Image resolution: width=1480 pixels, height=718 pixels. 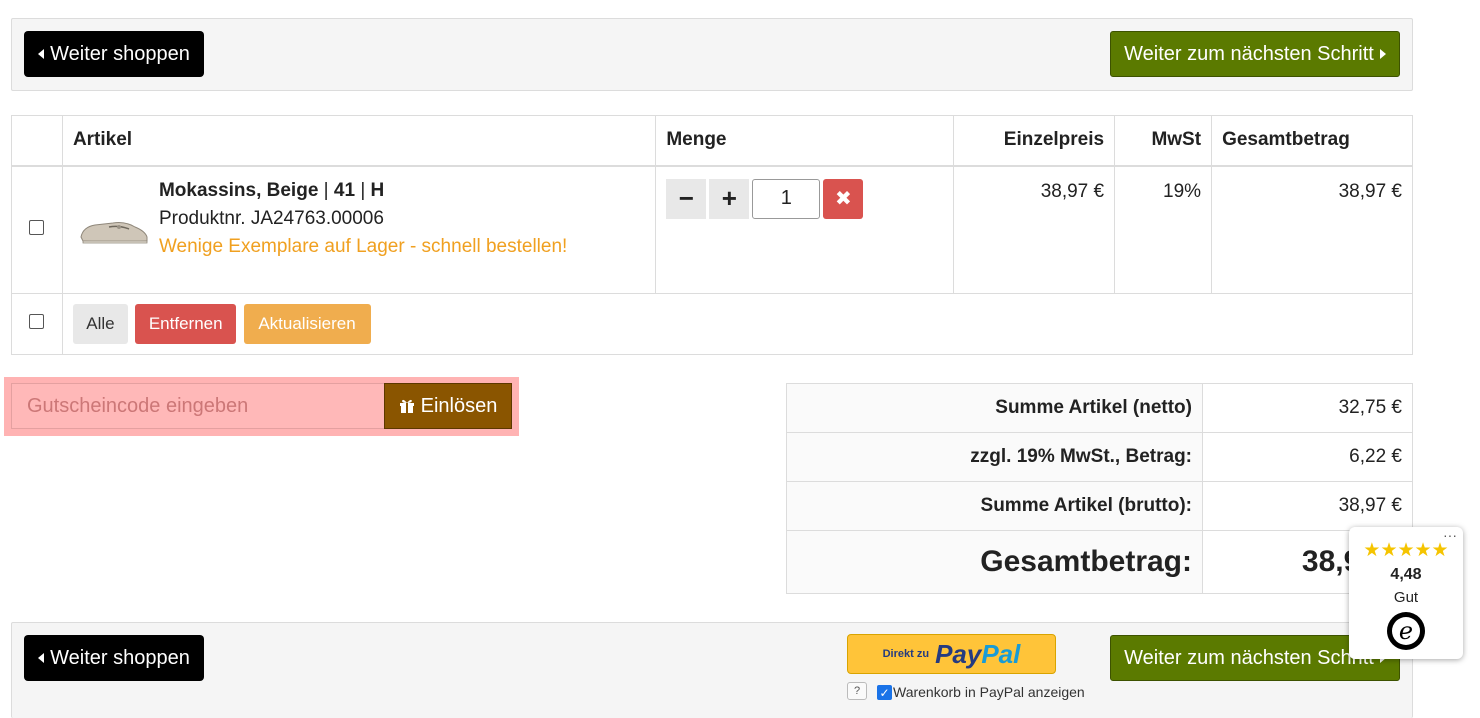 I want to click on vat-header: MwSt, so click(x=1163, y=141).